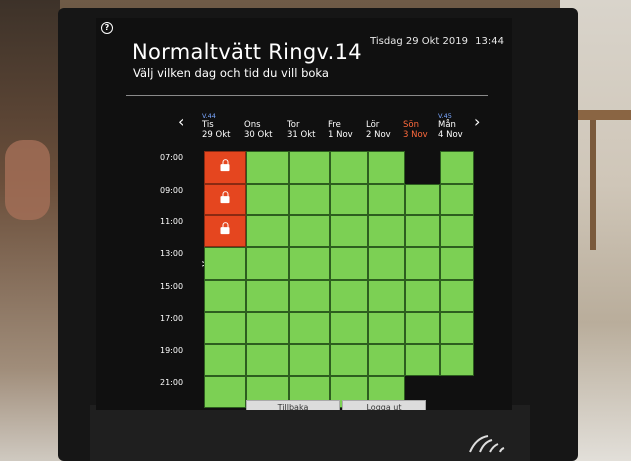 The width and height of the screenshot is (631, 461). Describe the element at coordinates (172, 253) in the screenshot. I see `time-label: 13:00` at that location.